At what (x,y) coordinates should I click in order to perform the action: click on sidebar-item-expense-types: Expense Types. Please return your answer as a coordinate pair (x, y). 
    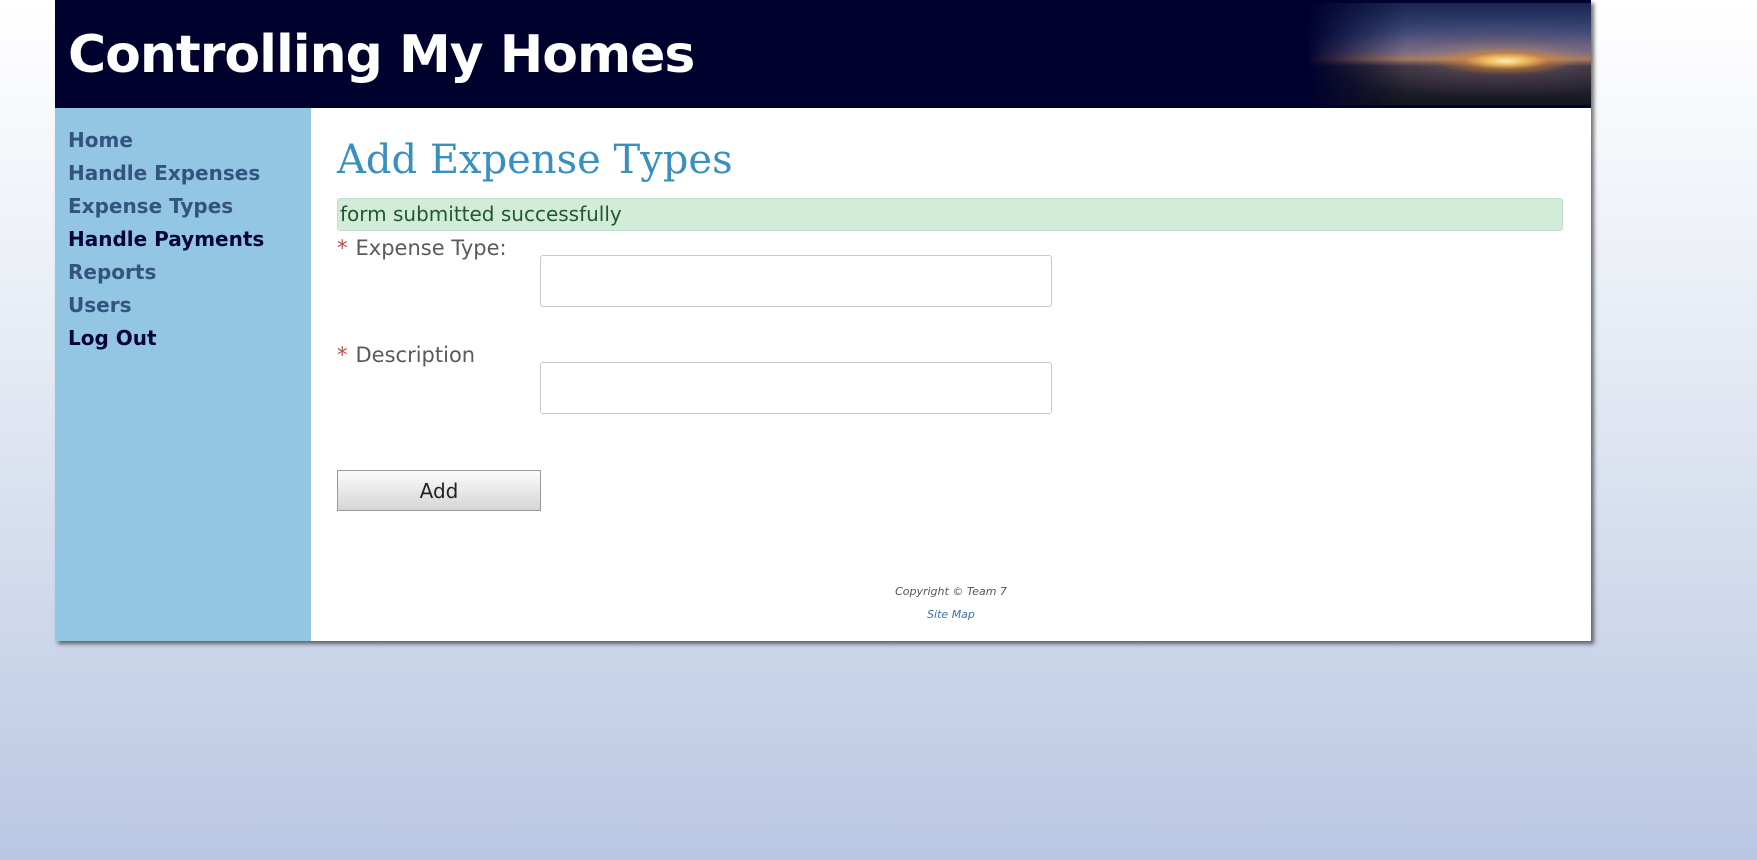
    Looking at the image, I should click on (189, 206).